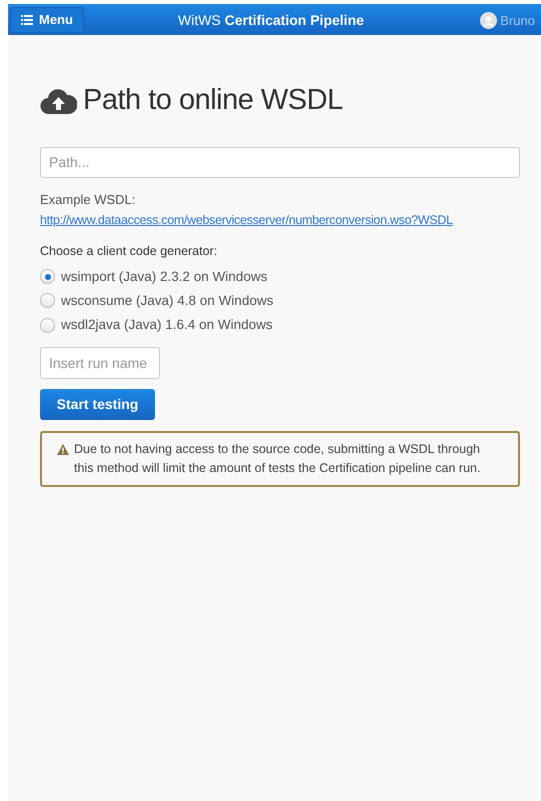 The image size is (541, 801). What do you see at coordinates (27, 19) in the screenshot?
I see `menu-icon` at bounding box center [27, 19].